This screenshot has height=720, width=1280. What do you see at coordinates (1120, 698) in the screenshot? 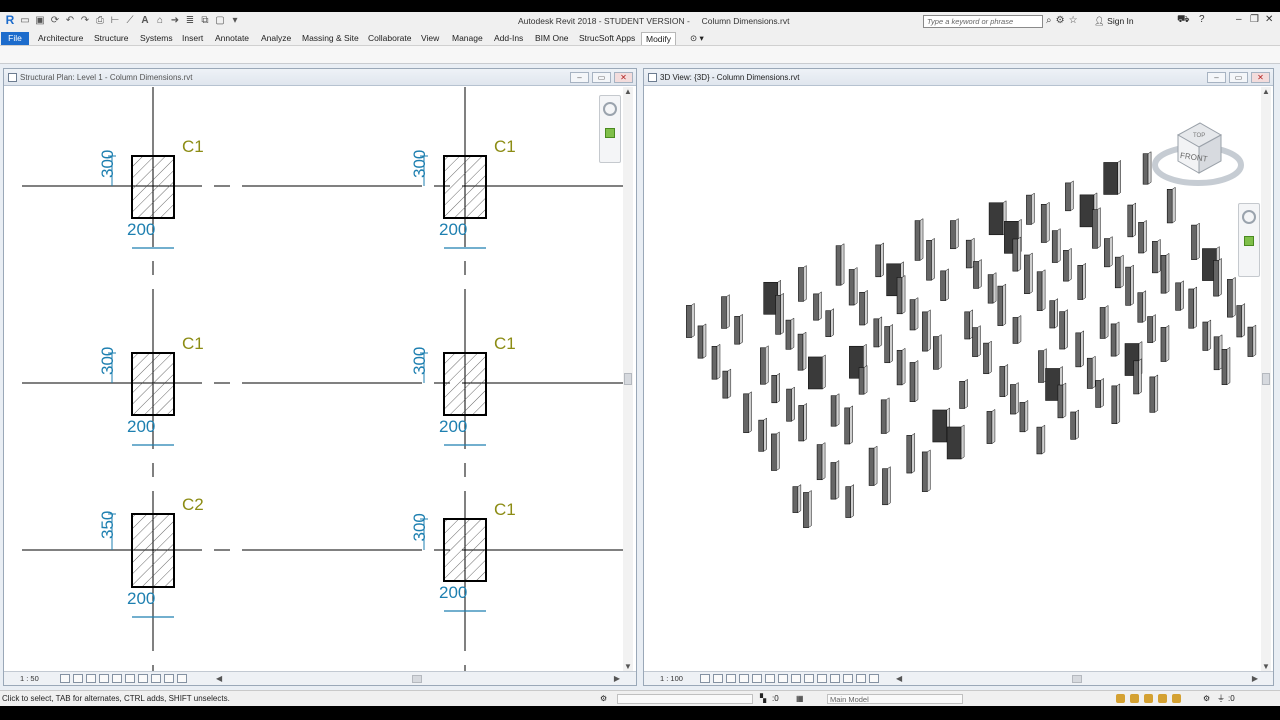
I see `select-links-icon` at bounding box center [1120, 698].